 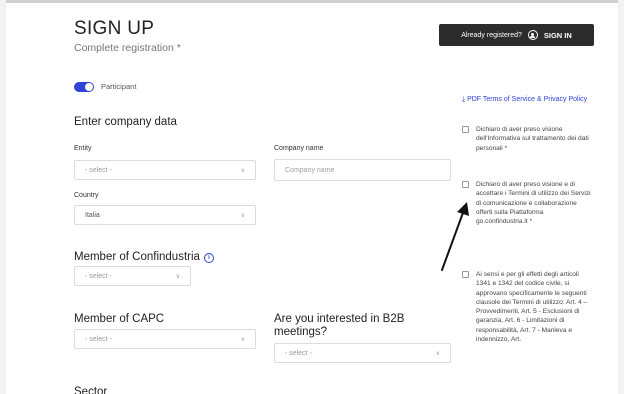 I want to click on b2b-select-value: - select -, so click(x=298, y=353).